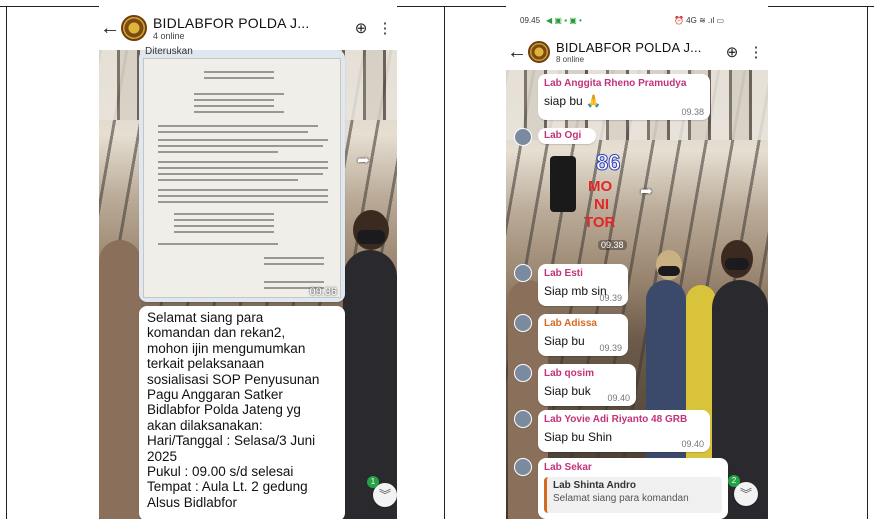 The height and width of the screenshot is (519, 874). What do you see at coordinates (734, 481) in the screenshot?
I see `unread-badge: 2` at bounding box center [734, 481].